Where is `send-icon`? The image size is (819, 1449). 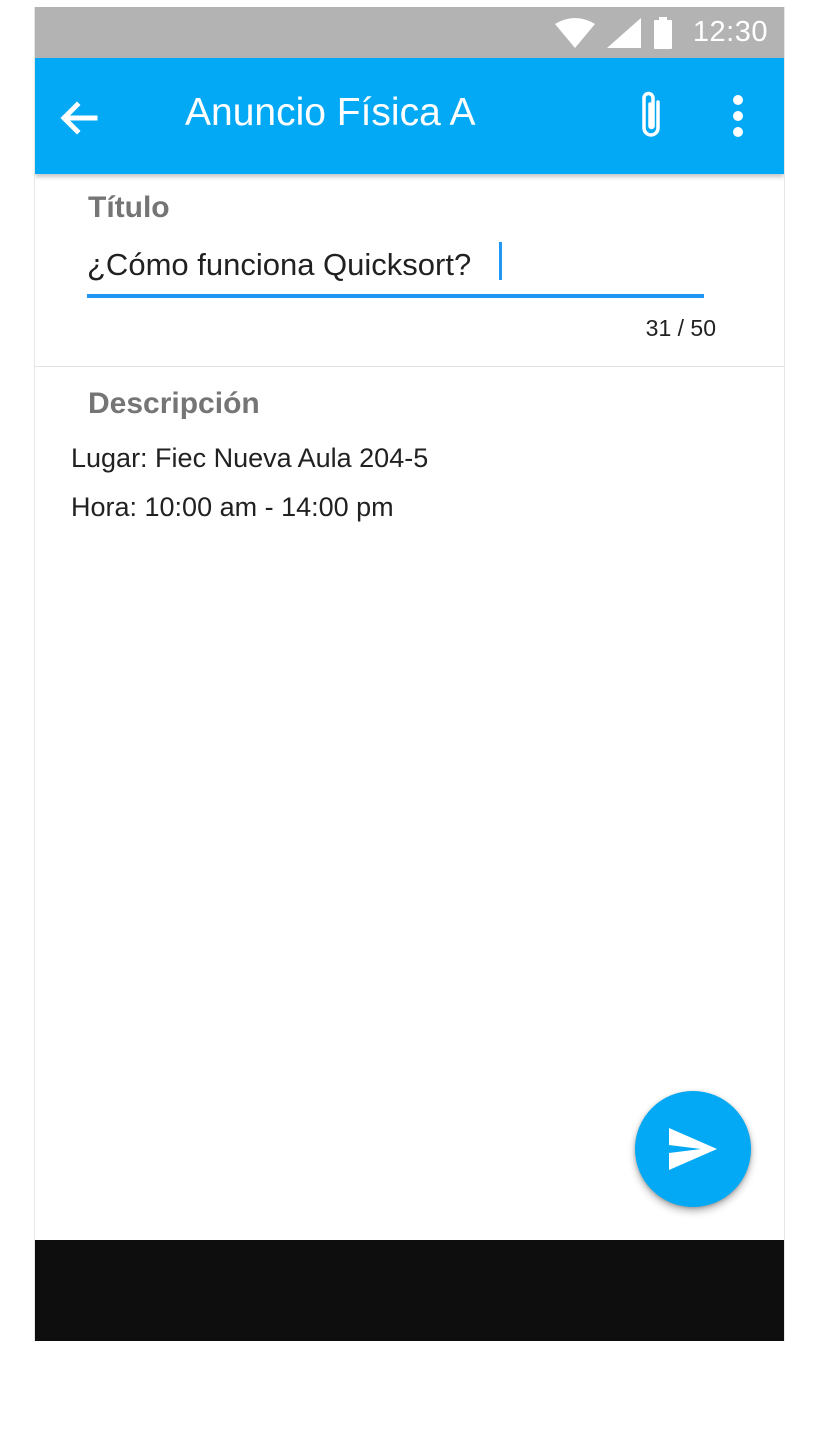
send-icon is located at coordinates (693, 1149).